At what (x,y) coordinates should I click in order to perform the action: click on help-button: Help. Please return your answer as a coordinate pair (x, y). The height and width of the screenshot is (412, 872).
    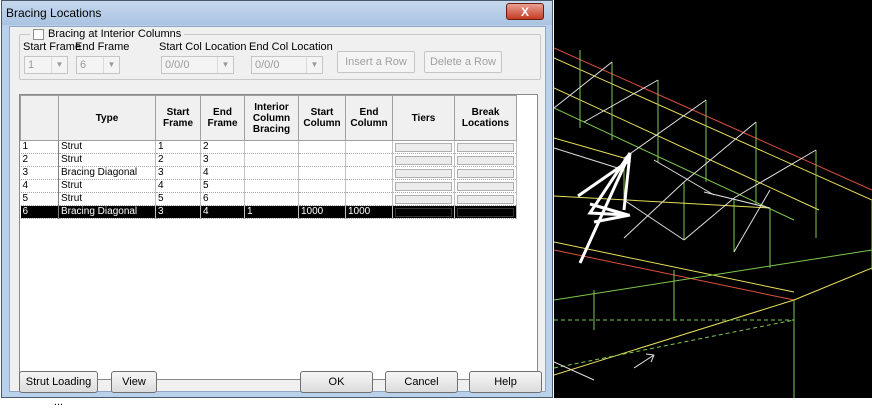
    Looking at the image, I should click on (505, 382).